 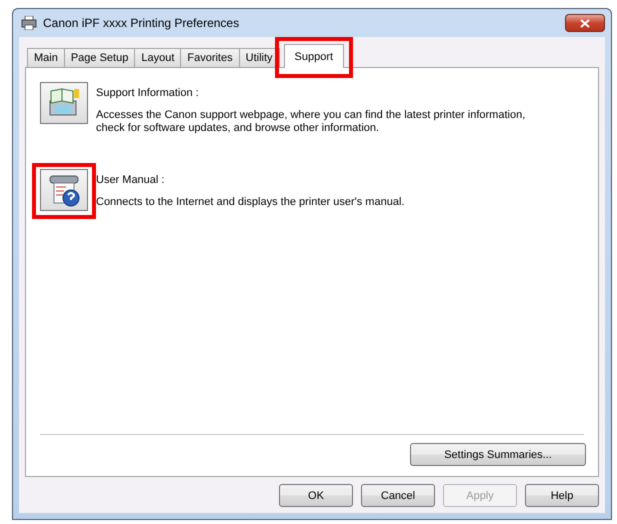 I want to click on tab: Support, so click(x=314, y=56).